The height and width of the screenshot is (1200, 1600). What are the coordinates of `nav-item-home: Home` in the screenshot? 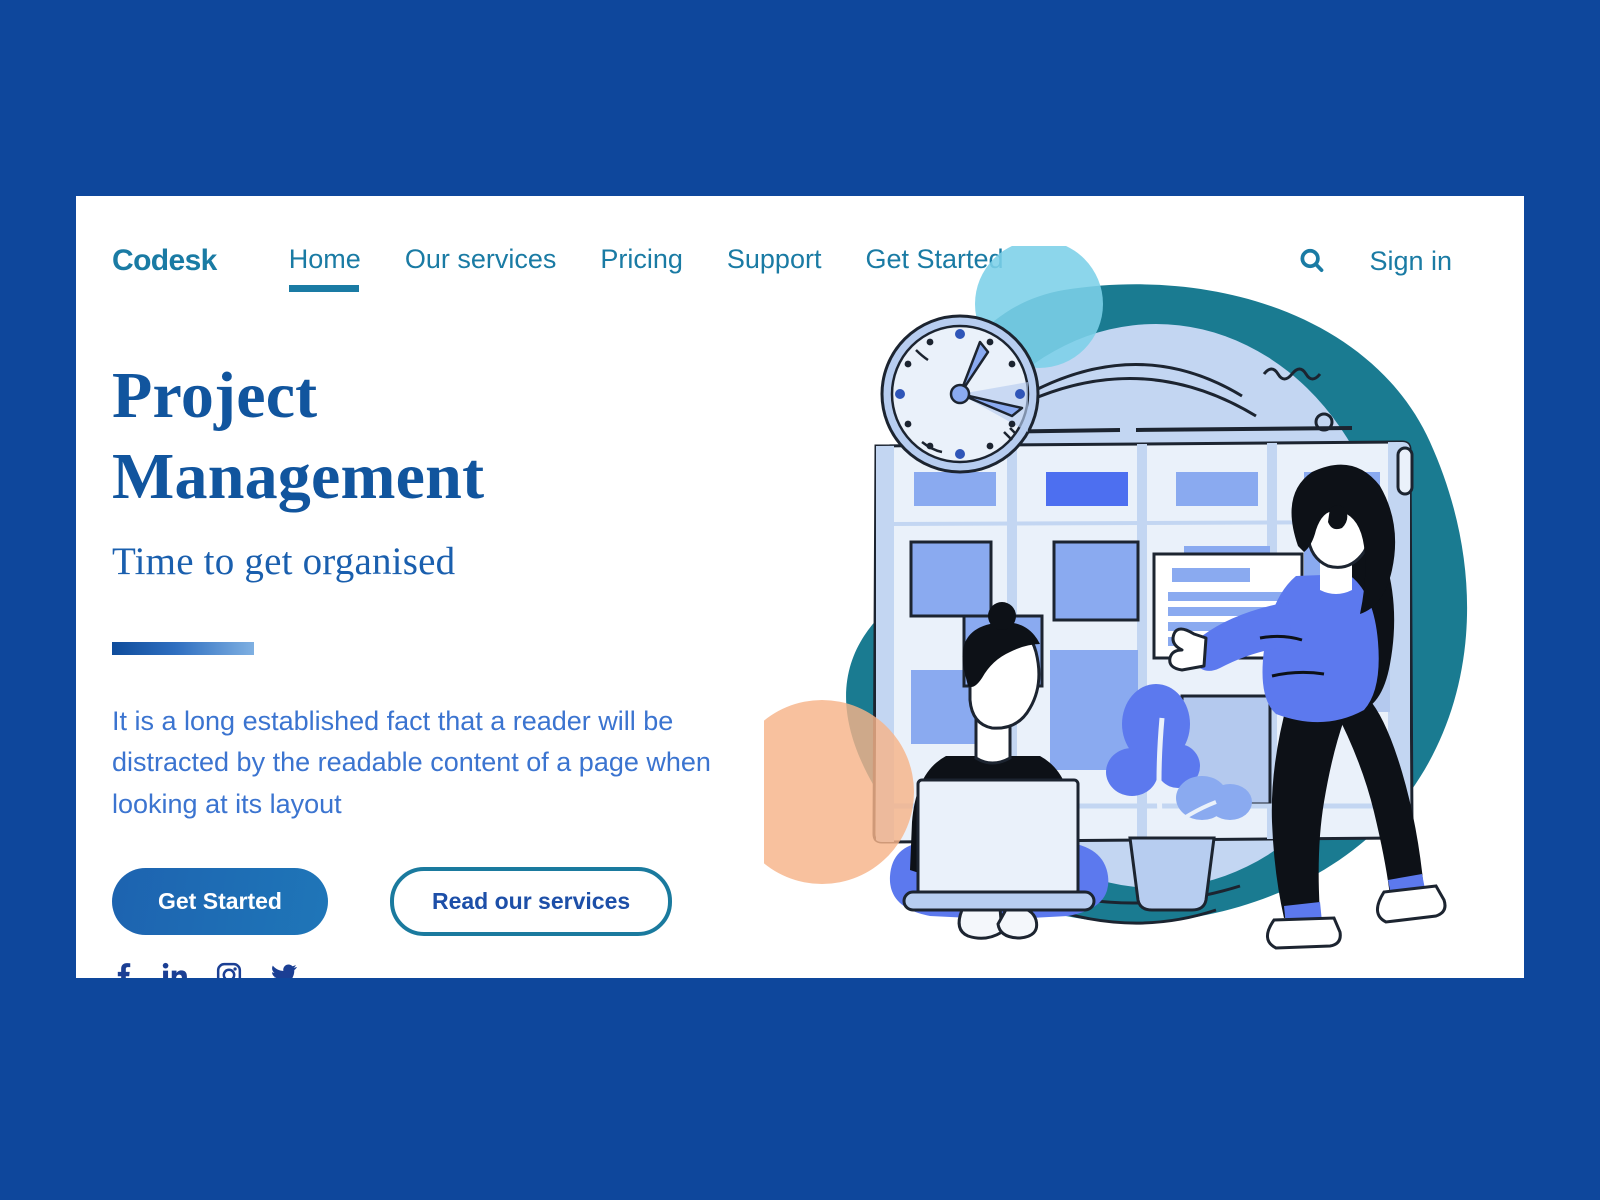 It's located at (324, 268).